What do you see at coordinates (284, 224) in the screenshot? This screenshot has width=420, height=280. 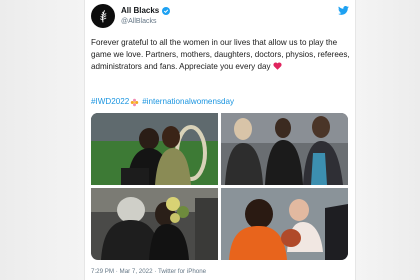 I see `photo-holding-baby` at bounding box center [284, 224].